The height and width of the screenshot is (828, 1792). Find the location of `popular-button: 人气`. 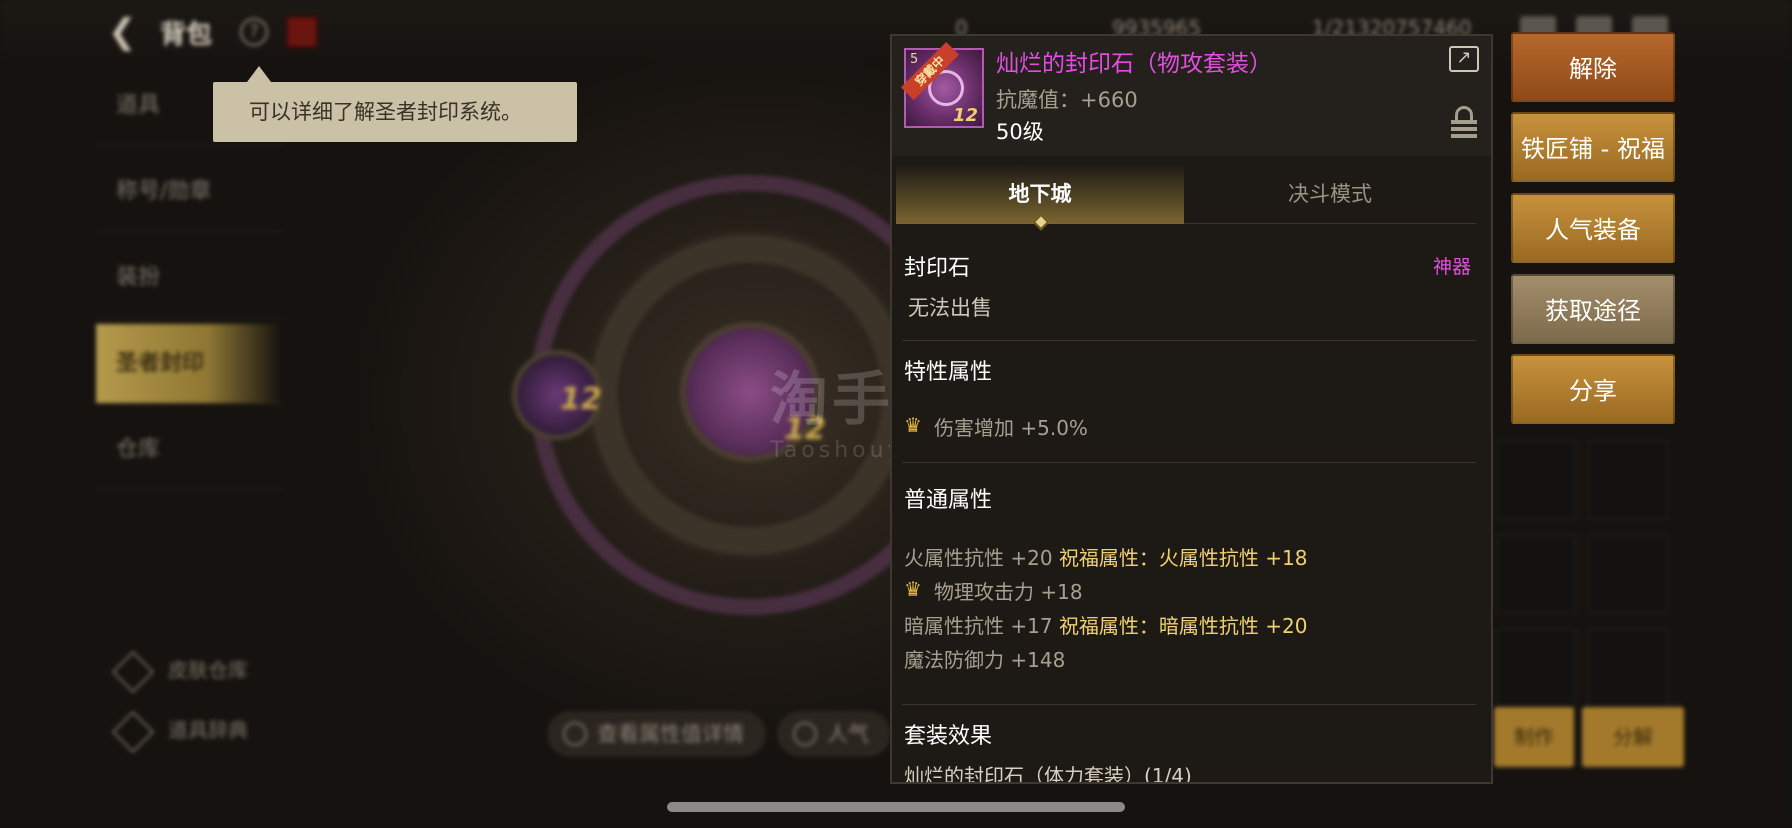

popular-button: 人气 is located at coordinates (834, 734).